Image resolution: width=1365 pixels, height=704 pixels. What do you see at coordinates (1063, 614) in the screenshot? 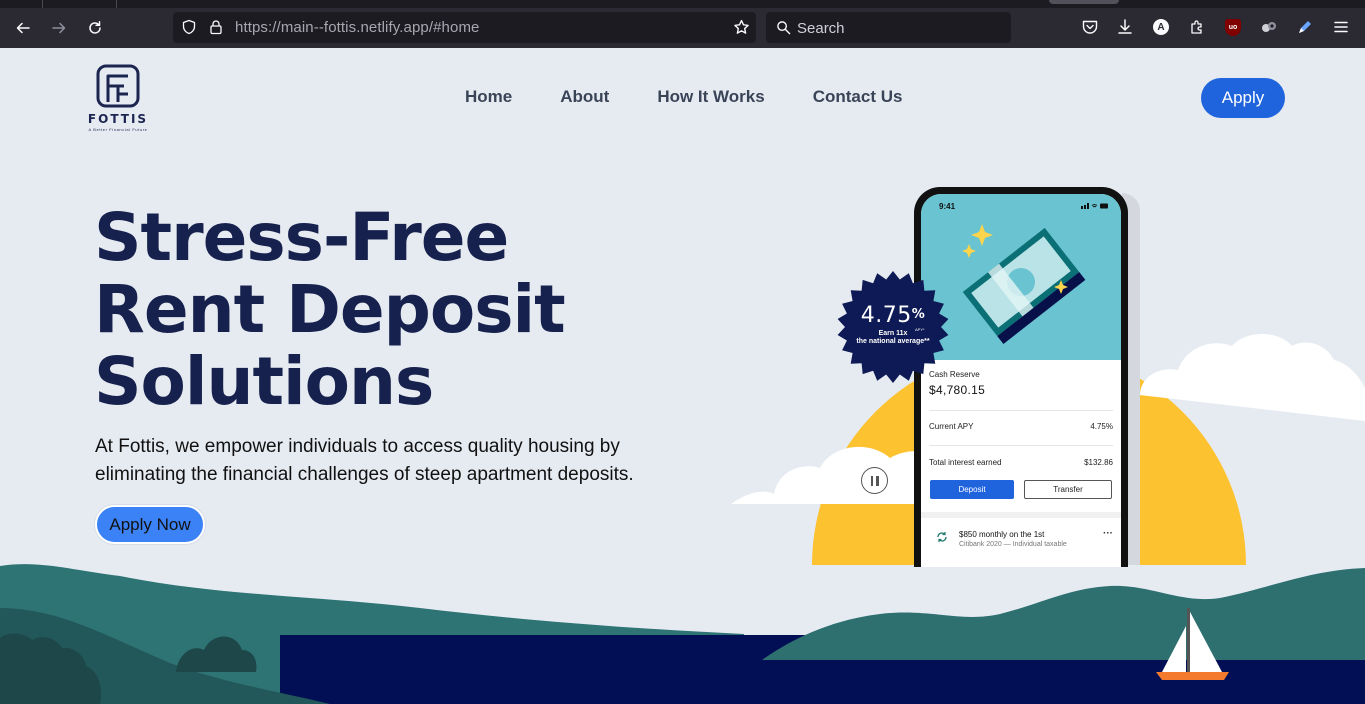
I see `hill-right` at bounding box center [1063, 614].